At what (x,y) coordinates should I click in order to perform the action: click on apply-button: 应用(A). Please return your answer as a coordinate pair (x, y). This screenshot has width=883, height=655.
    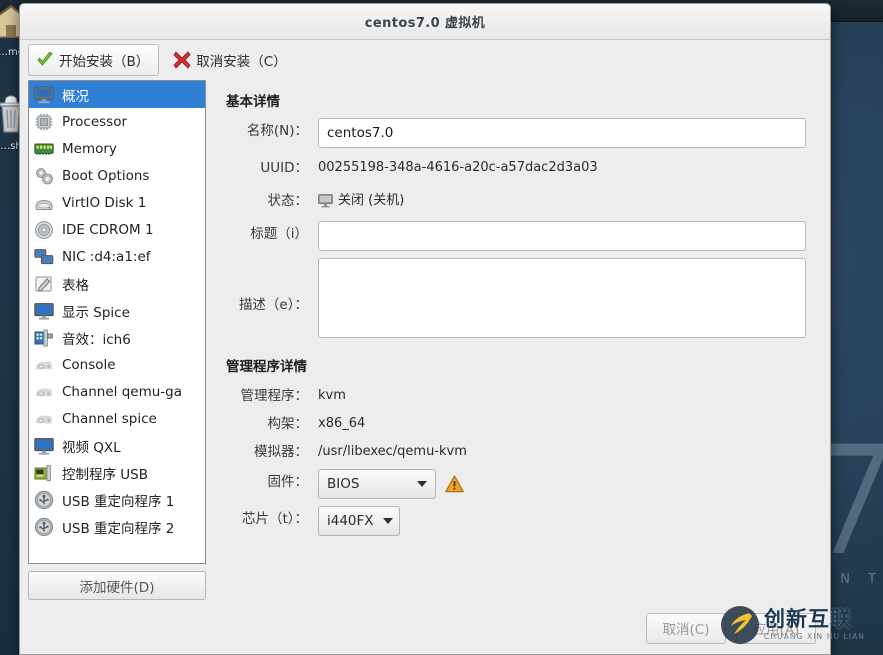
    Looking at the image, I should click on (776, 628).